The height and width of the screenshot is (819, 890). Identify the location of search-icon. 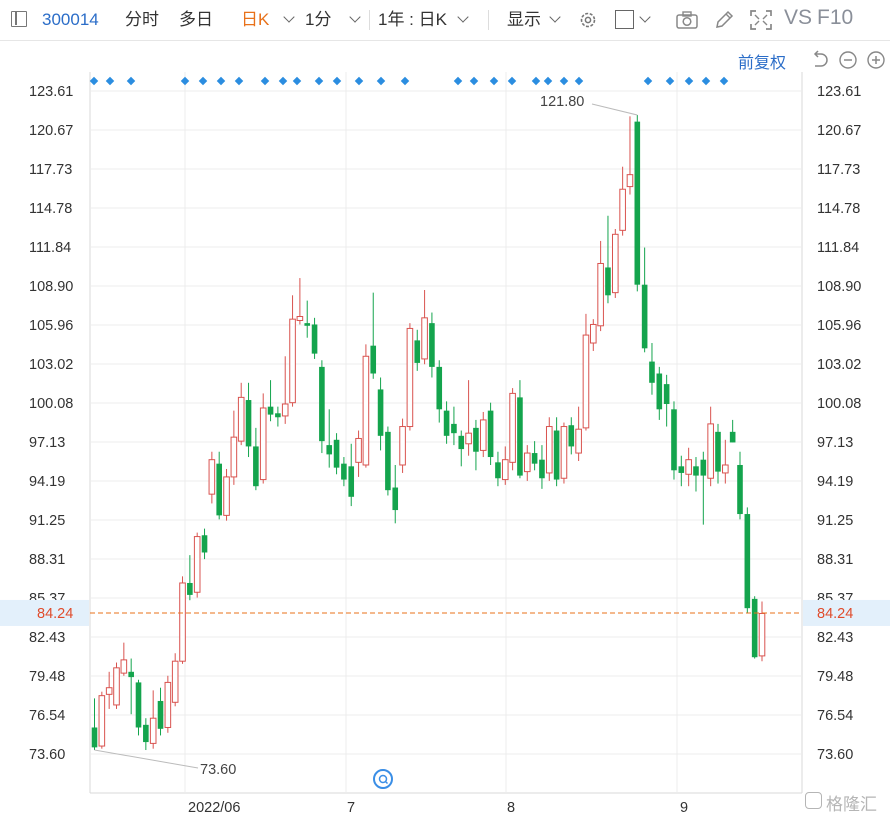
(383, 779).